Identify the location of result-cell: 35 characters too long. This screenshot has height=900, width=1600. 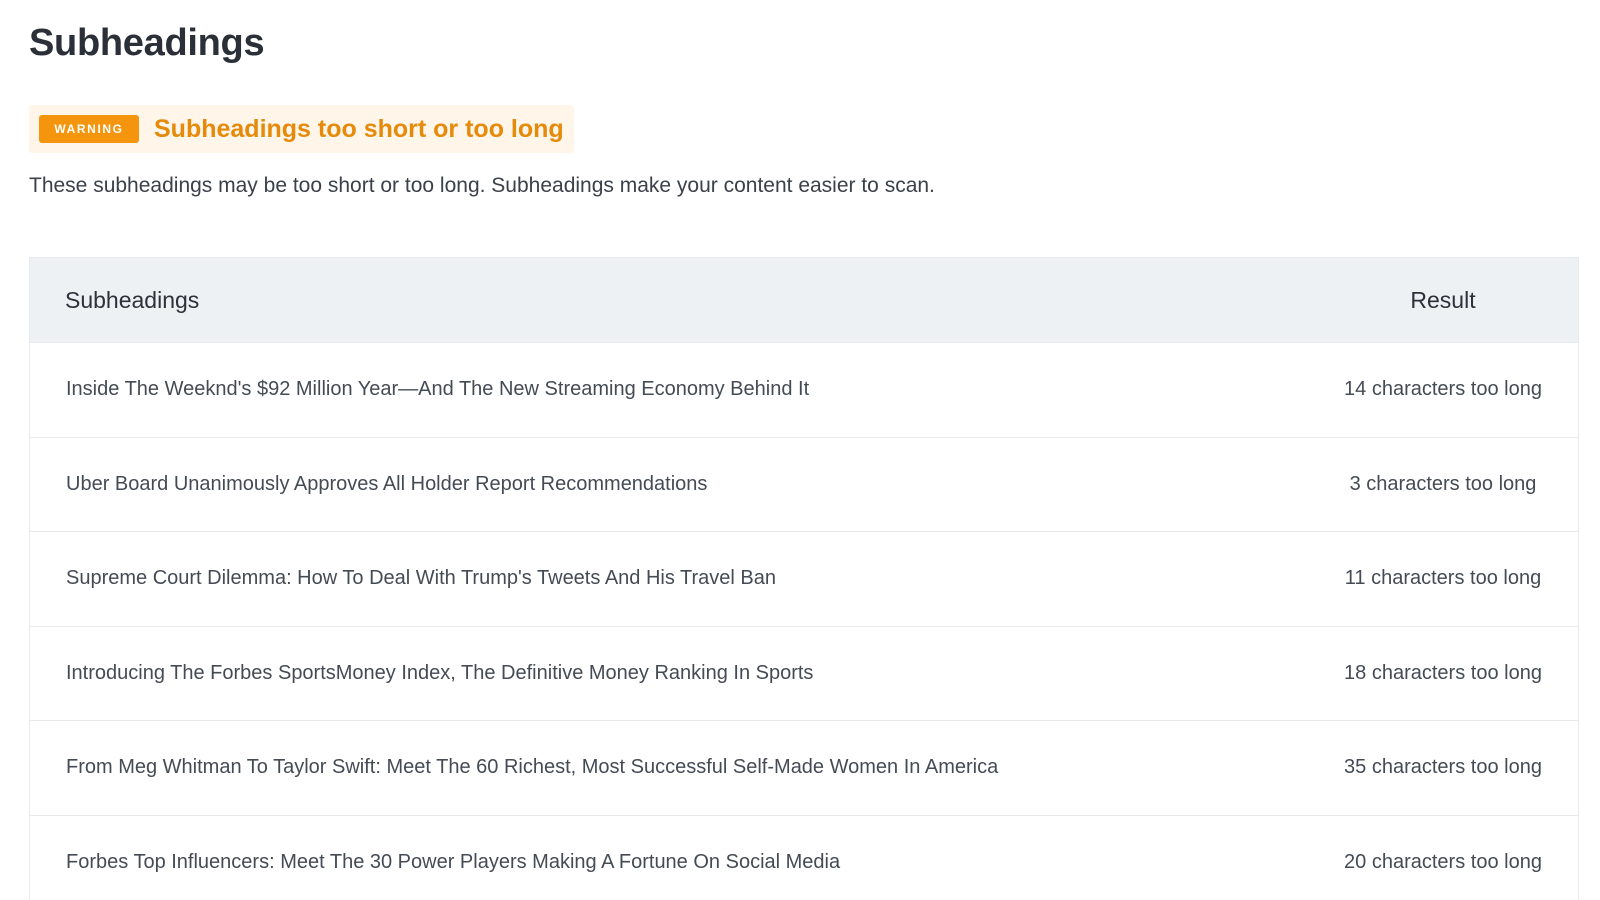
(1443, 767).